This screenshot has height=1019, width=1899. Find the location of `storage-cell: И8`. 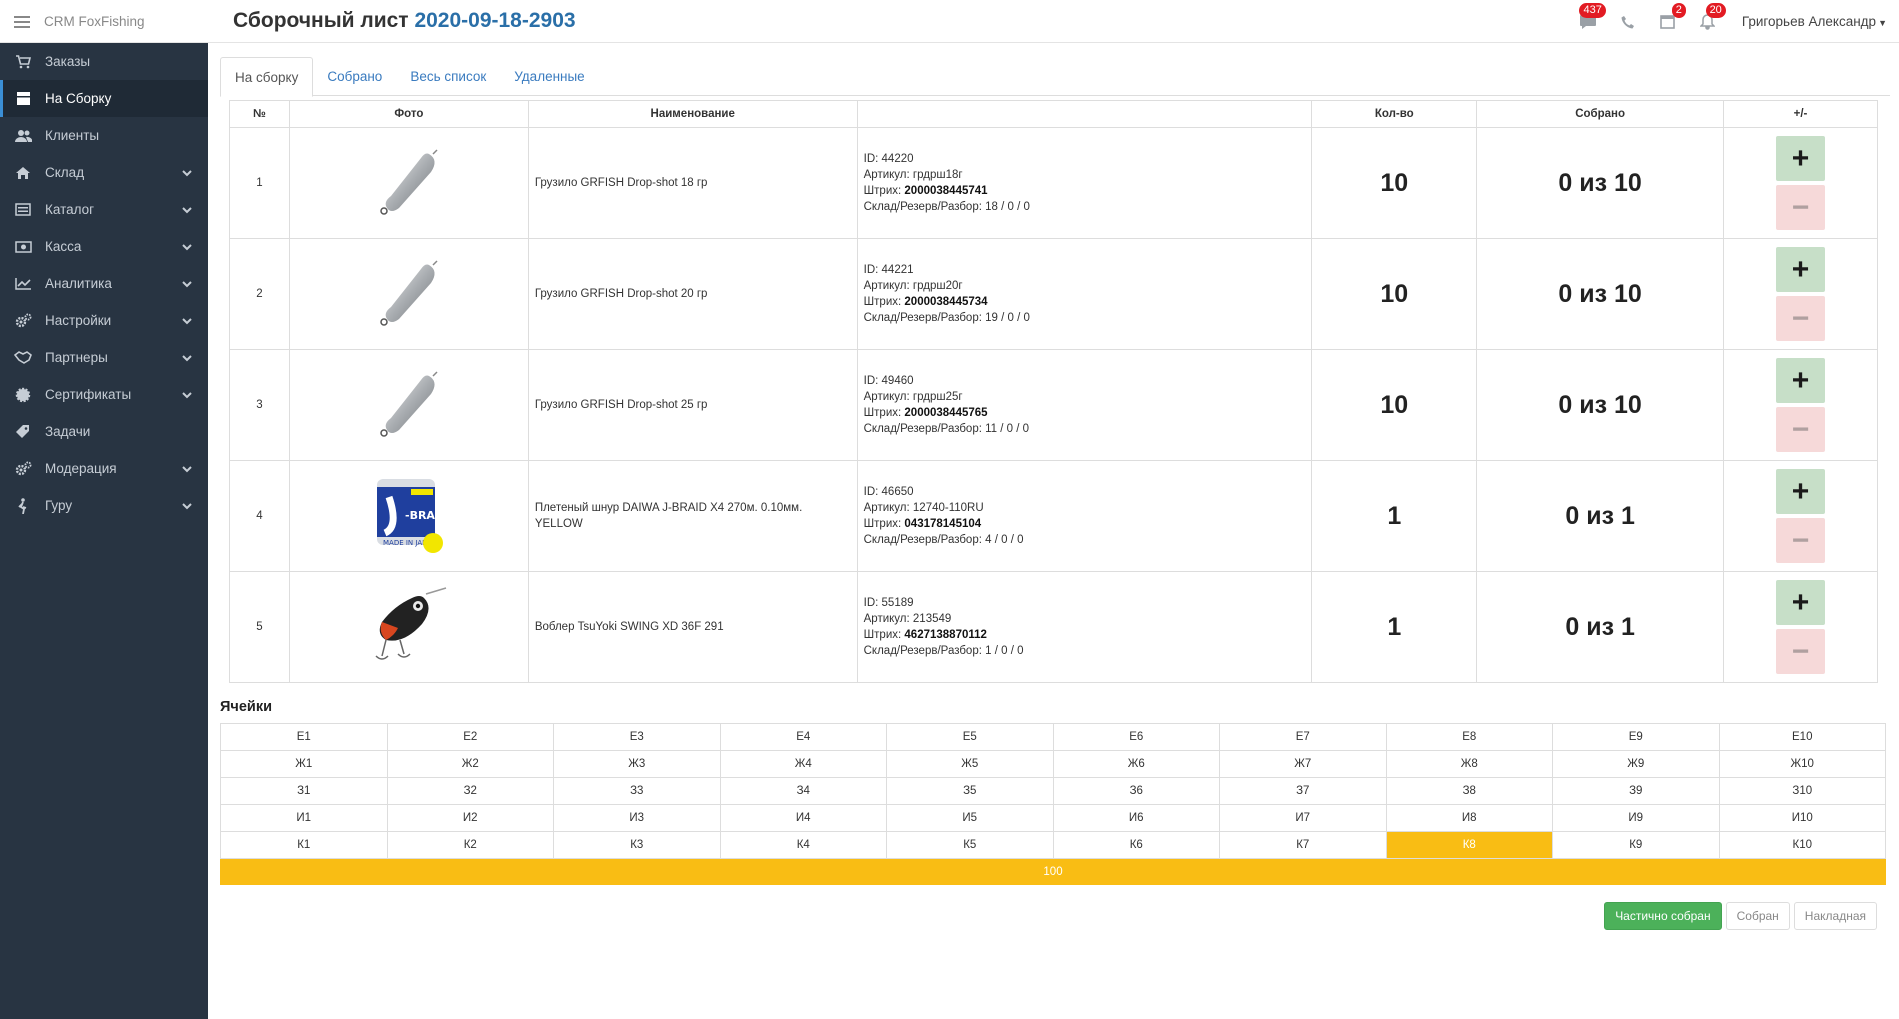

storage-cell: И8 is located at coordinates (1469, 818).